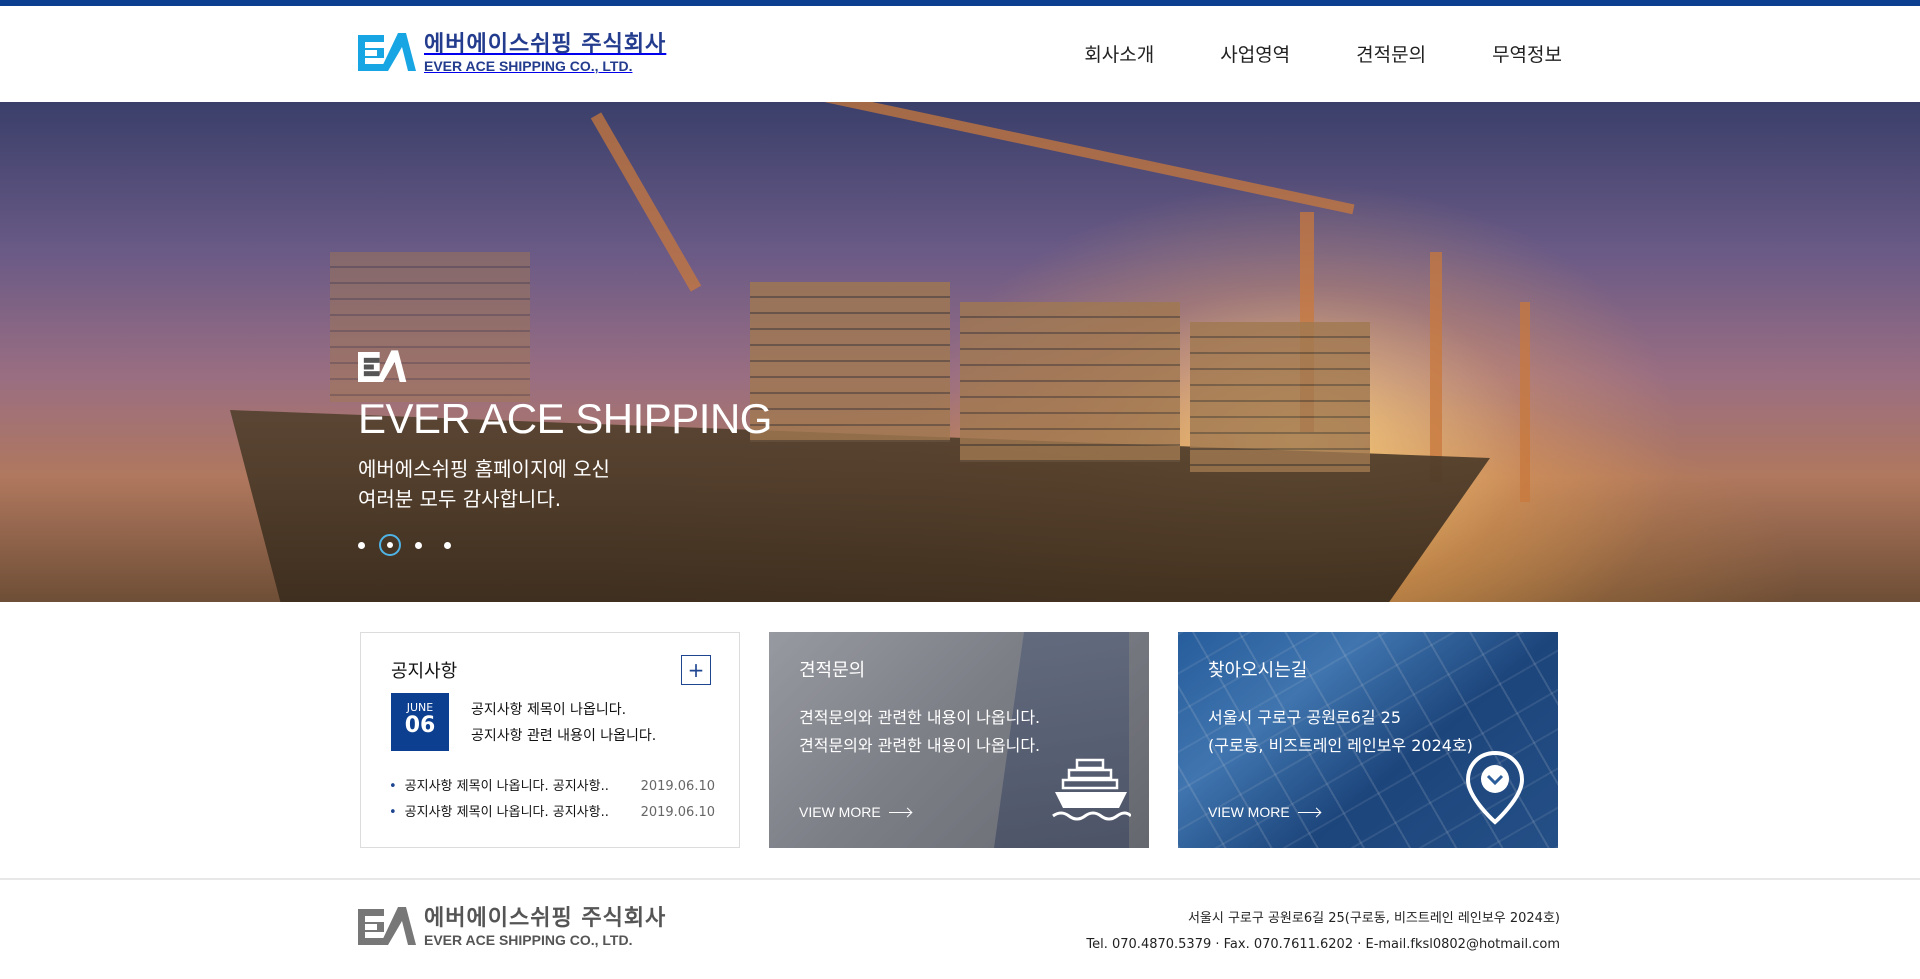 Image resolution: width=1920 pixels, height=979 pixels. Describe the element at coordinates (460, 499) in the screenshot. I see `hero-subtitle-line: 여러분 모두 감사합니다.` at that location.